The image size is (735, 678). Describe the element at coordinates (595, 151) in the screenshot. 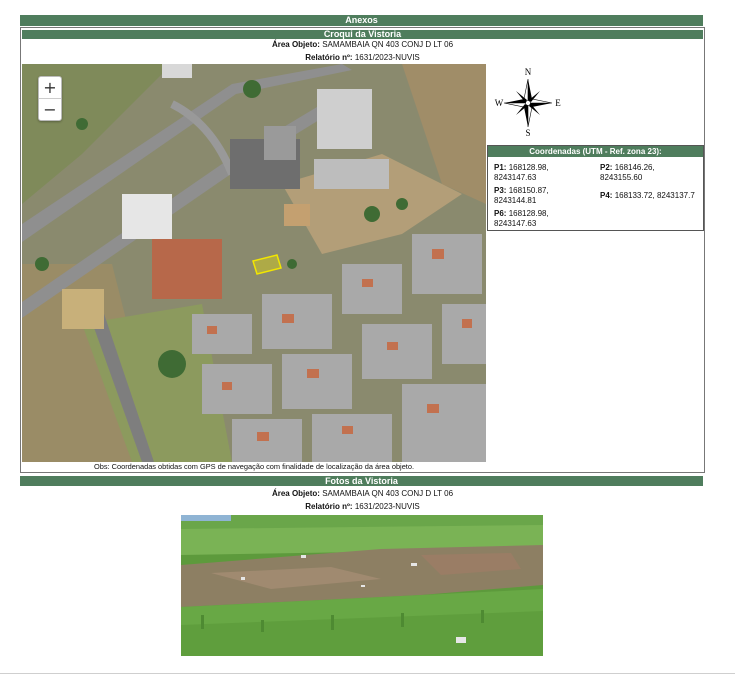

I see `coordinates-title: Coordenadas (UTM - Ref. zona 23):` at that location.